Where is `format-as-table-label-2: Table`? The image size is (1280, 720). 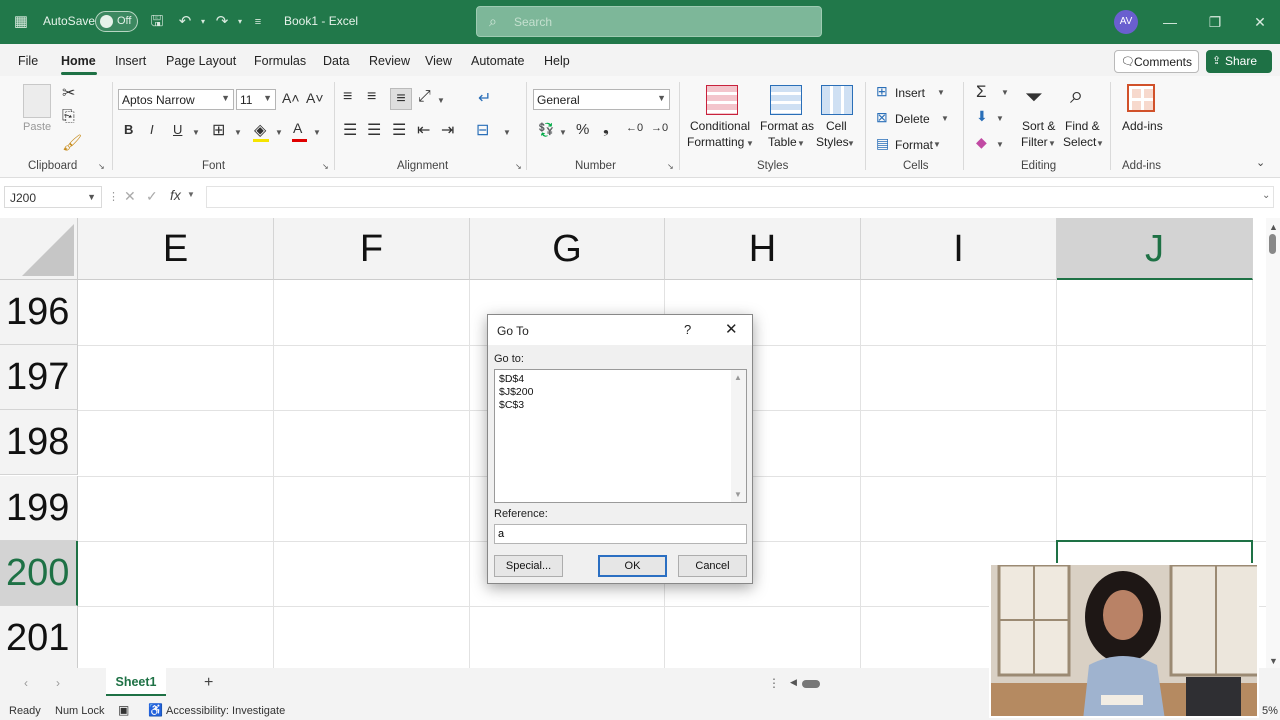
format-as-table-label-2: Table is located at coordinates (782, 142).